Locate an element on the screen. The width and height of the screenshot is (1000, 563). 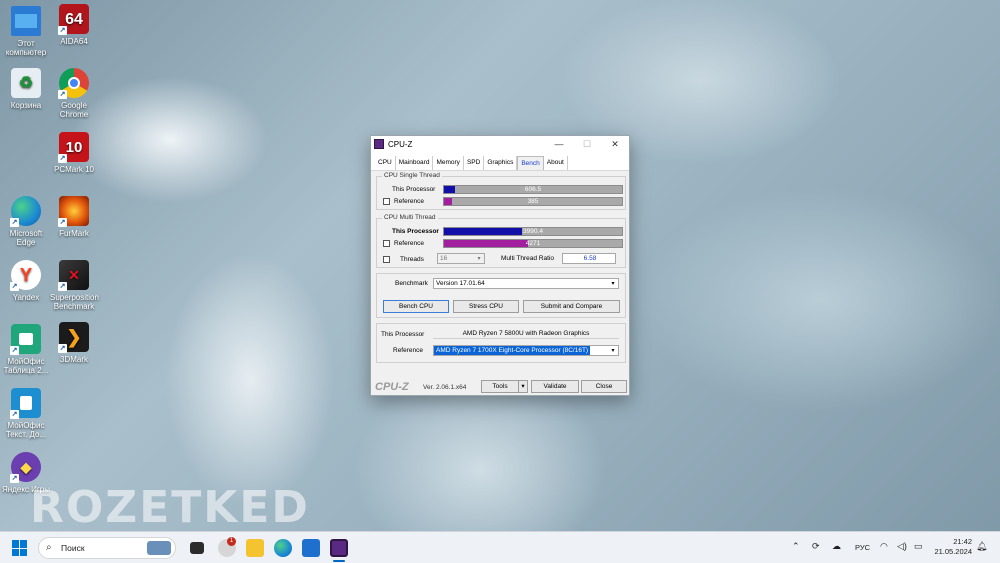
single-ref-checkbox is located at coordinates (386, 201).